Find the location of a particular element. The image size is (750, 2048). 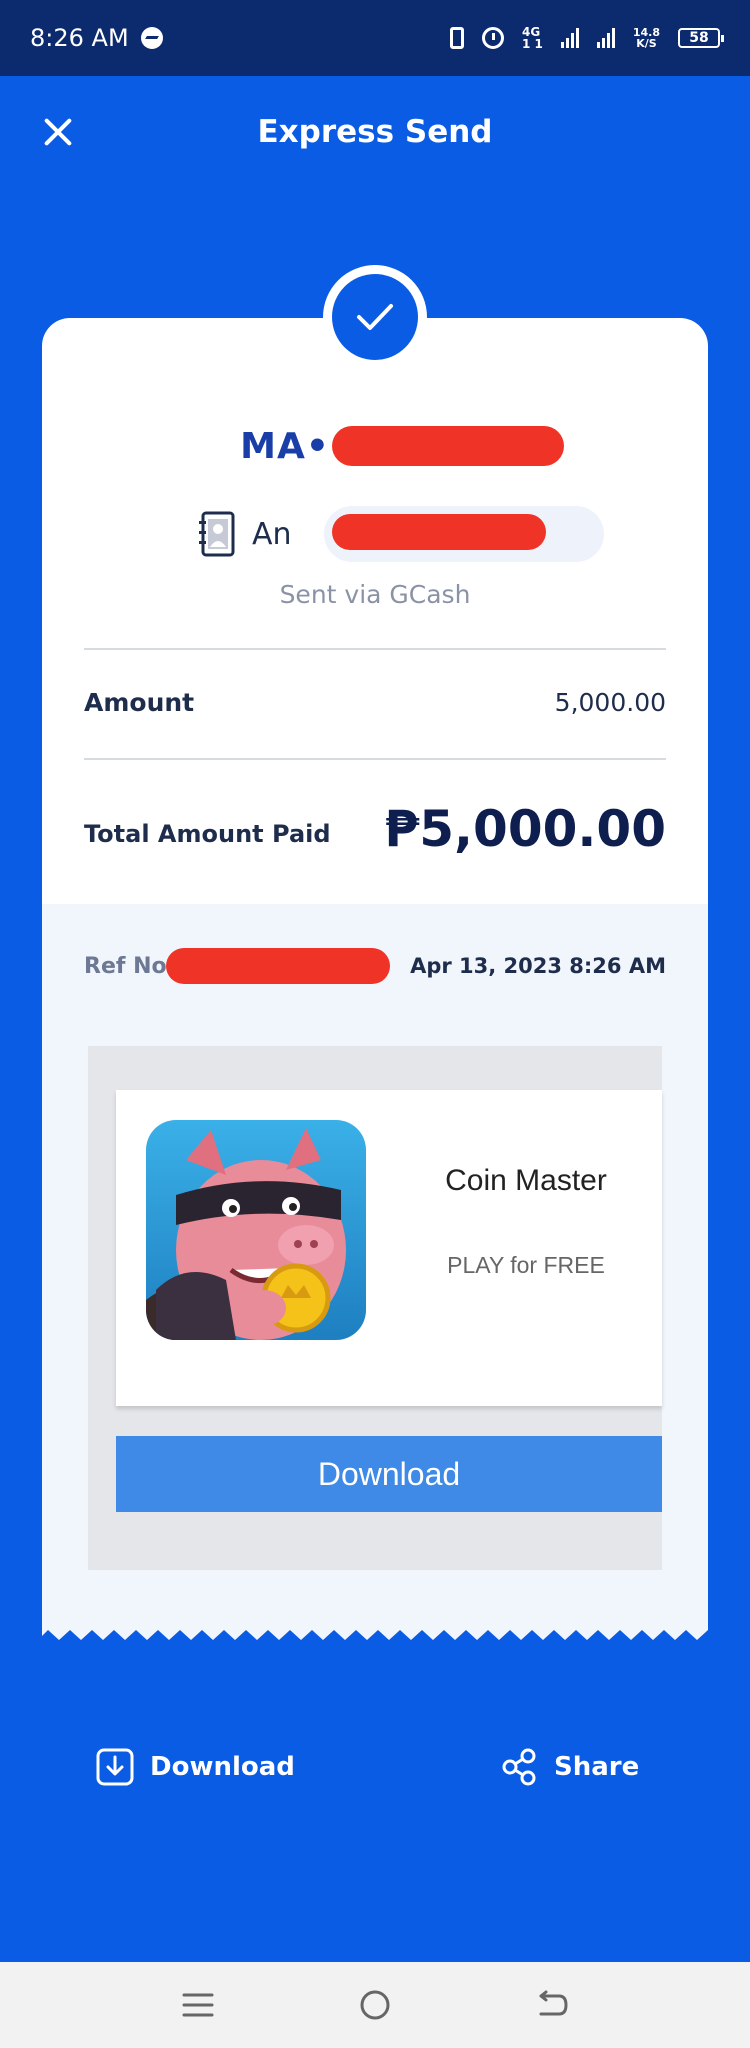

page-title: Express Send is located at coordinates (375, 132).